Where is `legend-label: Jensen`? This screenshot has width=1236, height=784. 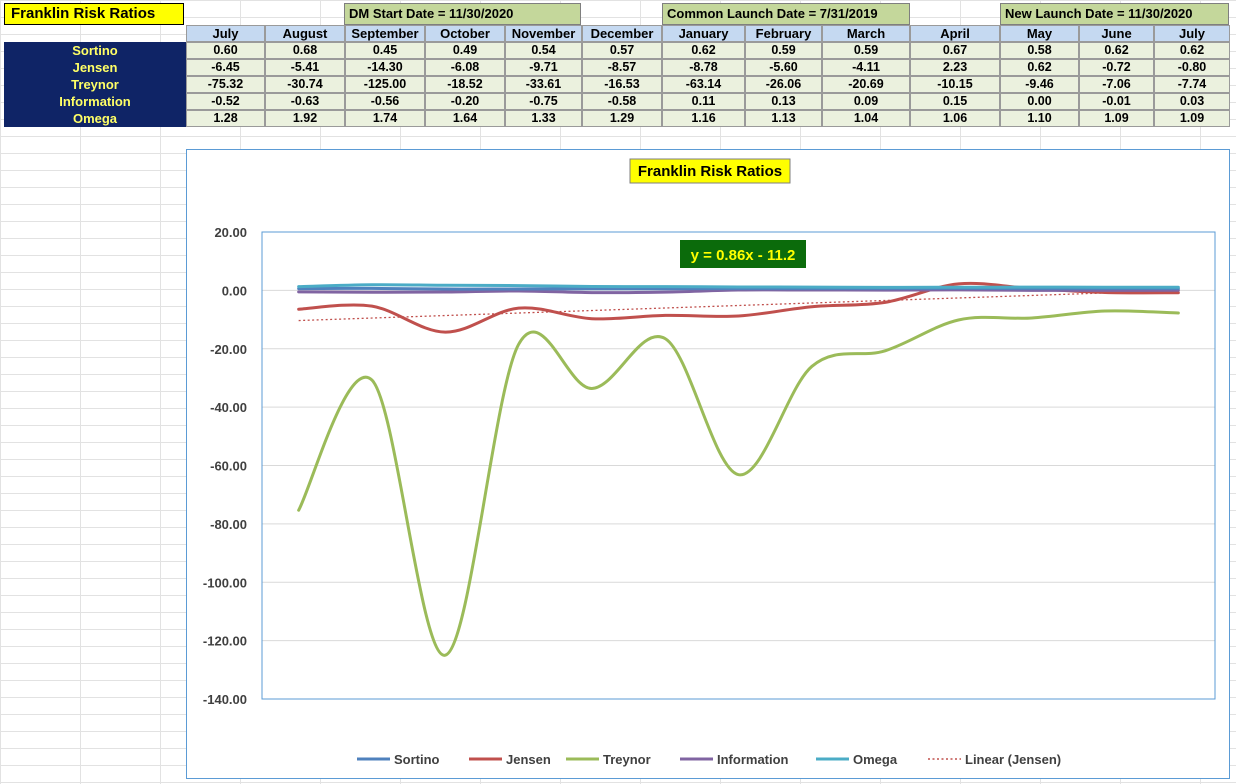 legend-label: Jensen is located at coordinates (528, 759).